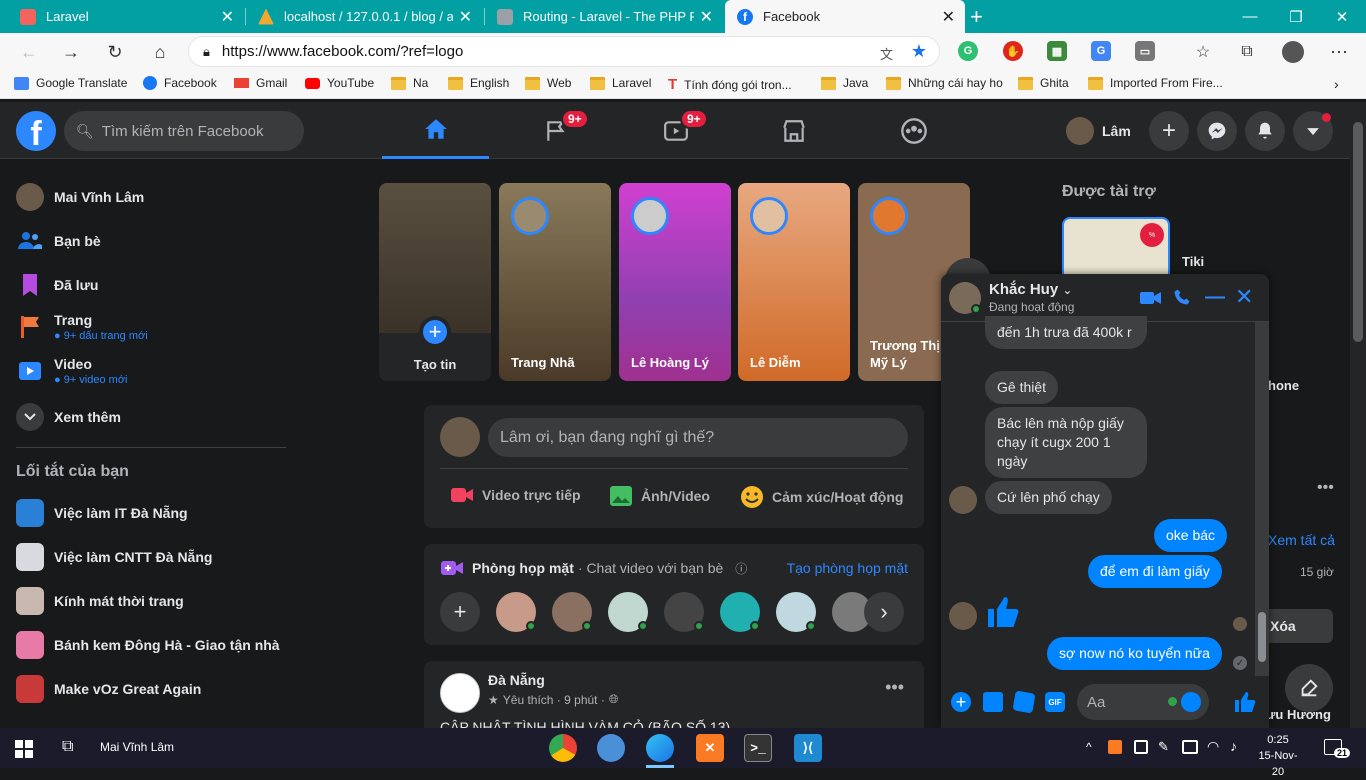 The height and width of the screenshot is (780, 1366). What do you see at coordinates (1262, 637) in the screenshot?
I see `chat-scrollbar-thumb` at bounding box center [1262, 637].